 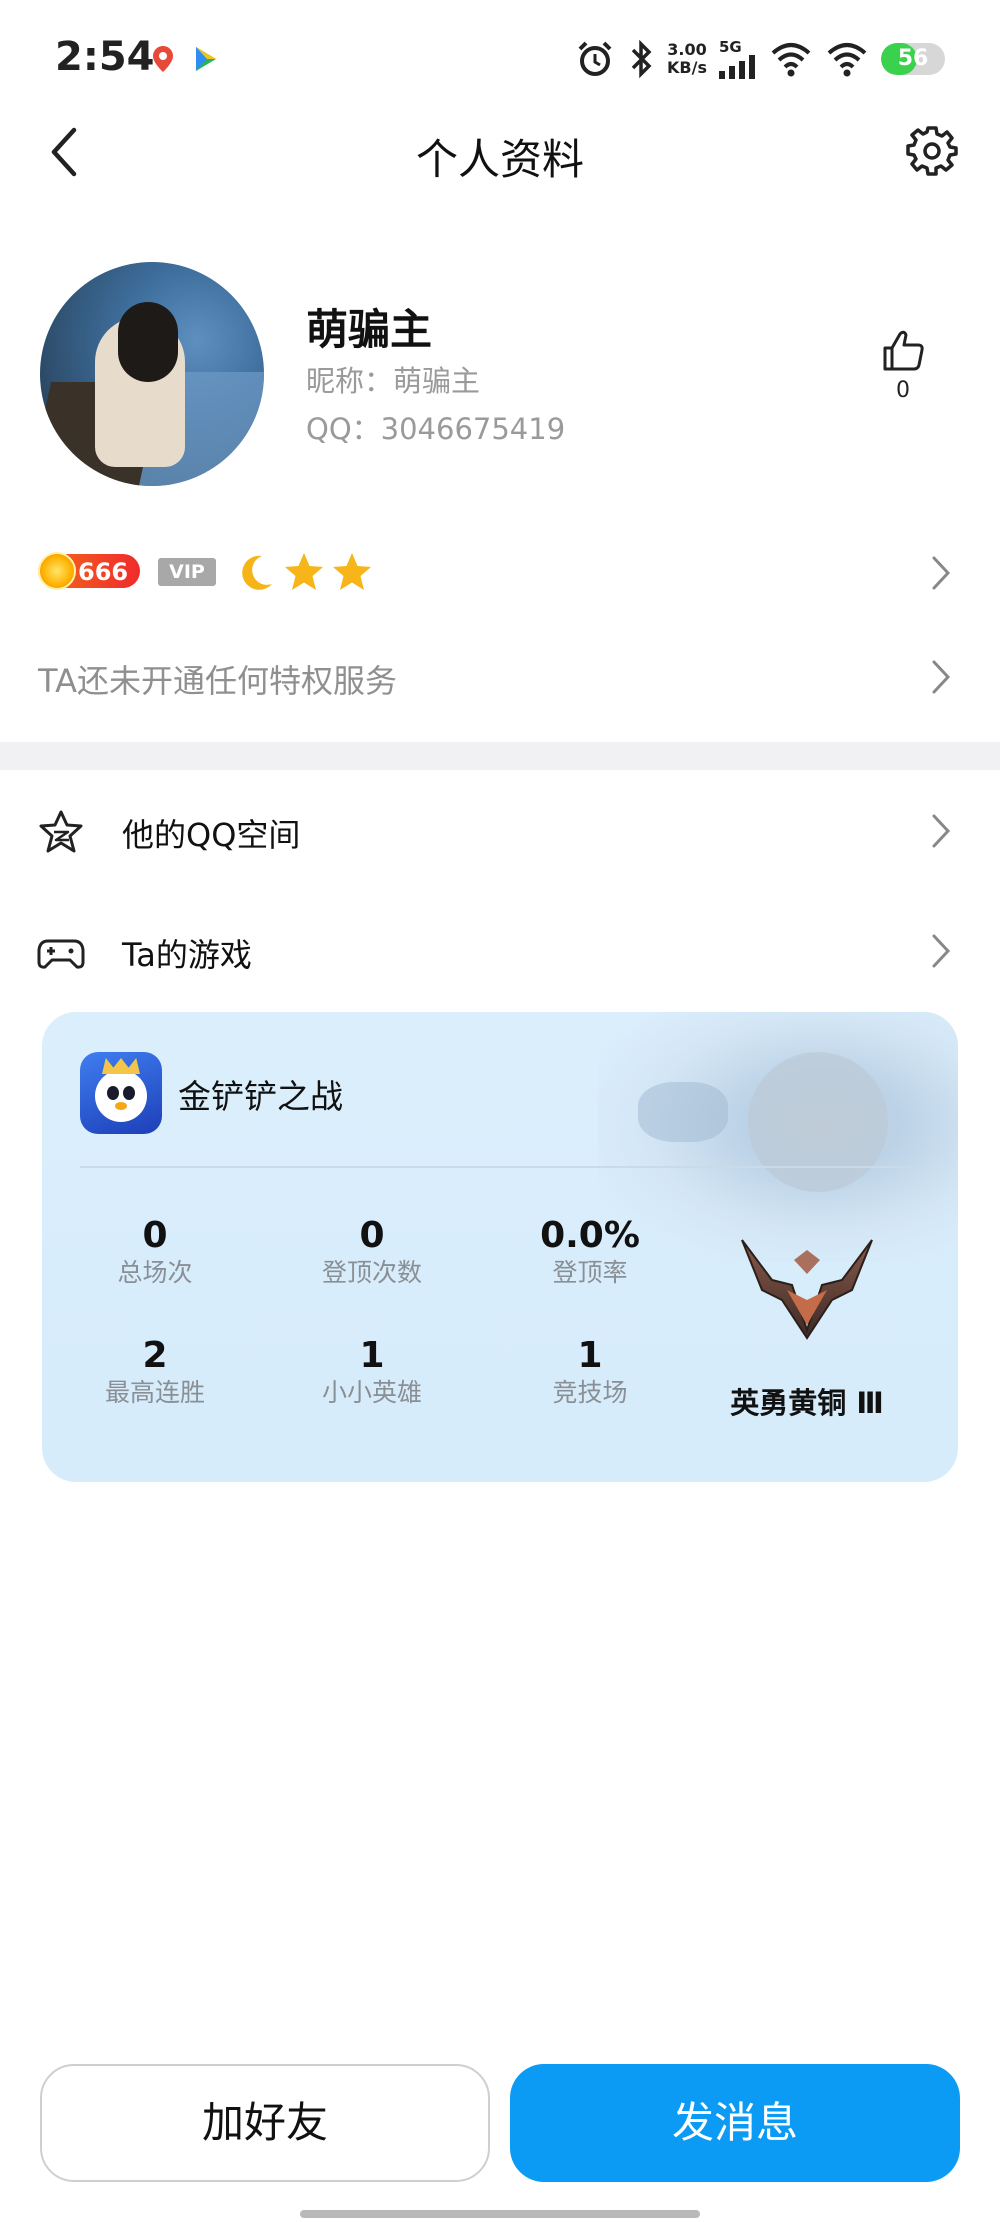 What do you see at coordinates (187, 572) in the screenshot?
I see `vip-badge: VIP` at bounding box center [187, 572].